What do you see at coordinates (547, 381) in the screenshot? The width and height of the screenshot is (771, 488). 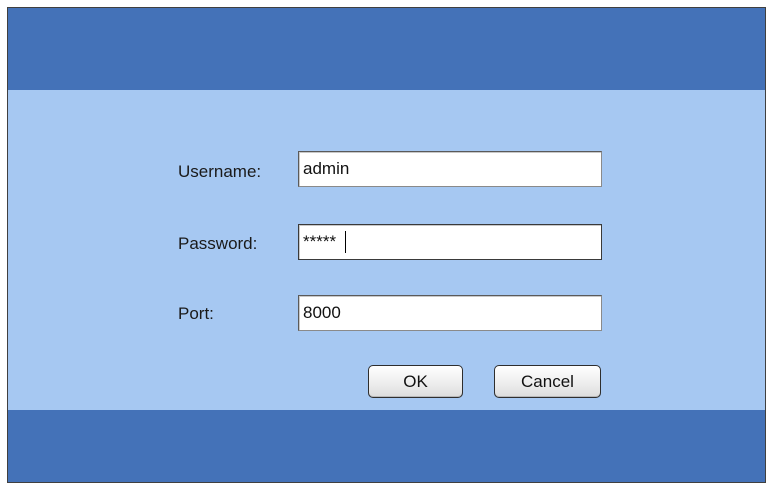 I see `cancel-button: Cancel` at bounding box center [547, 381].